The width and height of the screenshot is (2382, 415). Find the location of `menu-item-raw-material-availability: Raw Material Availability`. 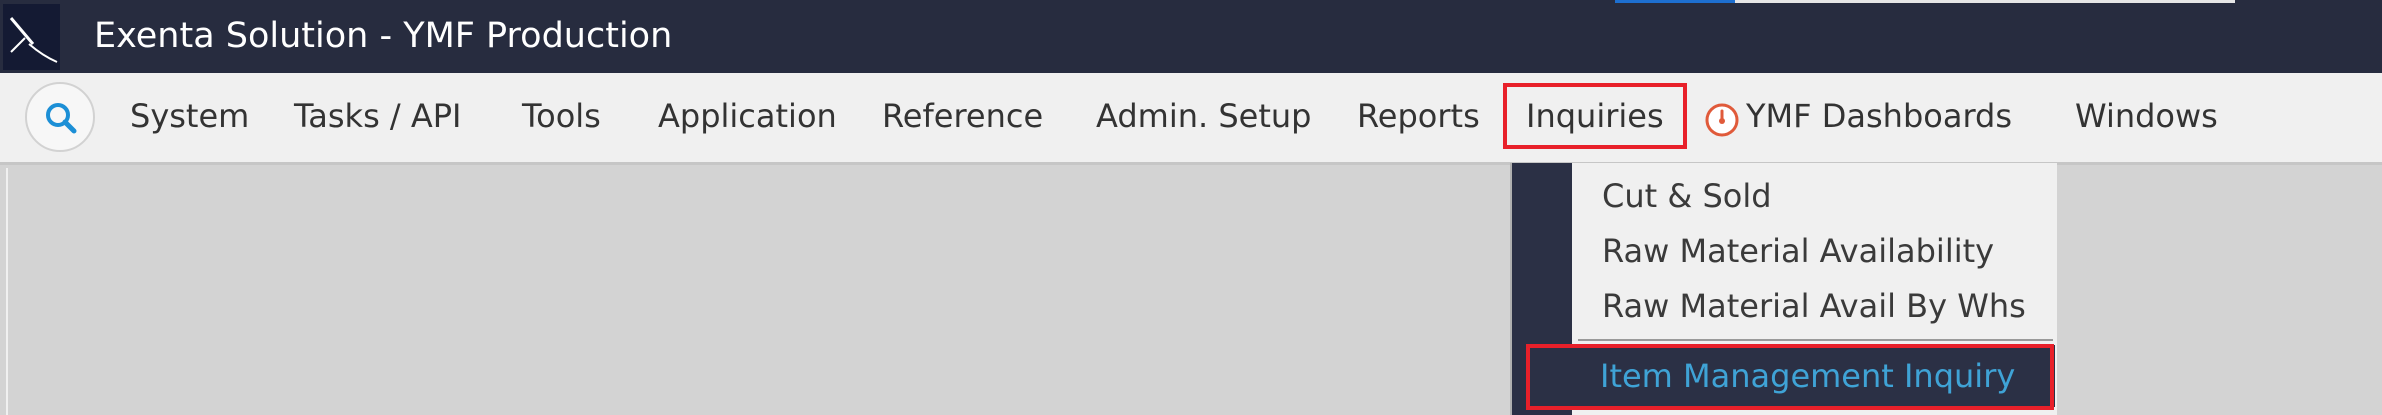

menu-item-raw-material-availability: Raw Material Availability is located at coordinates (1798, 251).